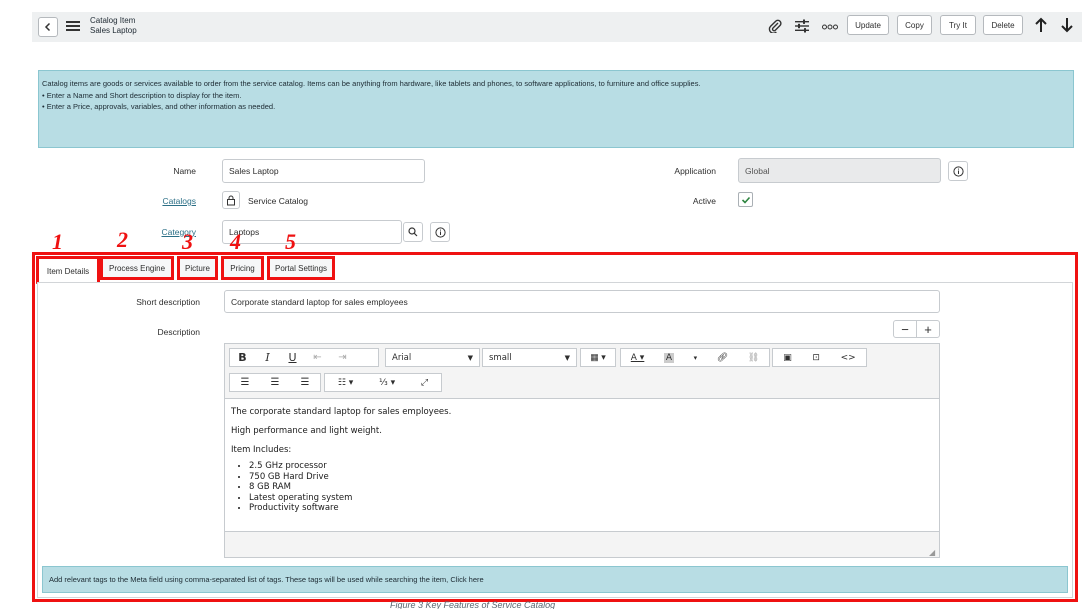  I want to click on editor-line: High performance and light weight., so click(306, 431).